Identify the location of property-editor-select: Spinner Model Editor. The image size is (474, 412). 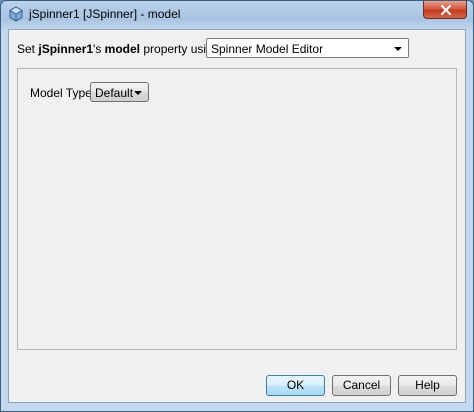
(307, 48).